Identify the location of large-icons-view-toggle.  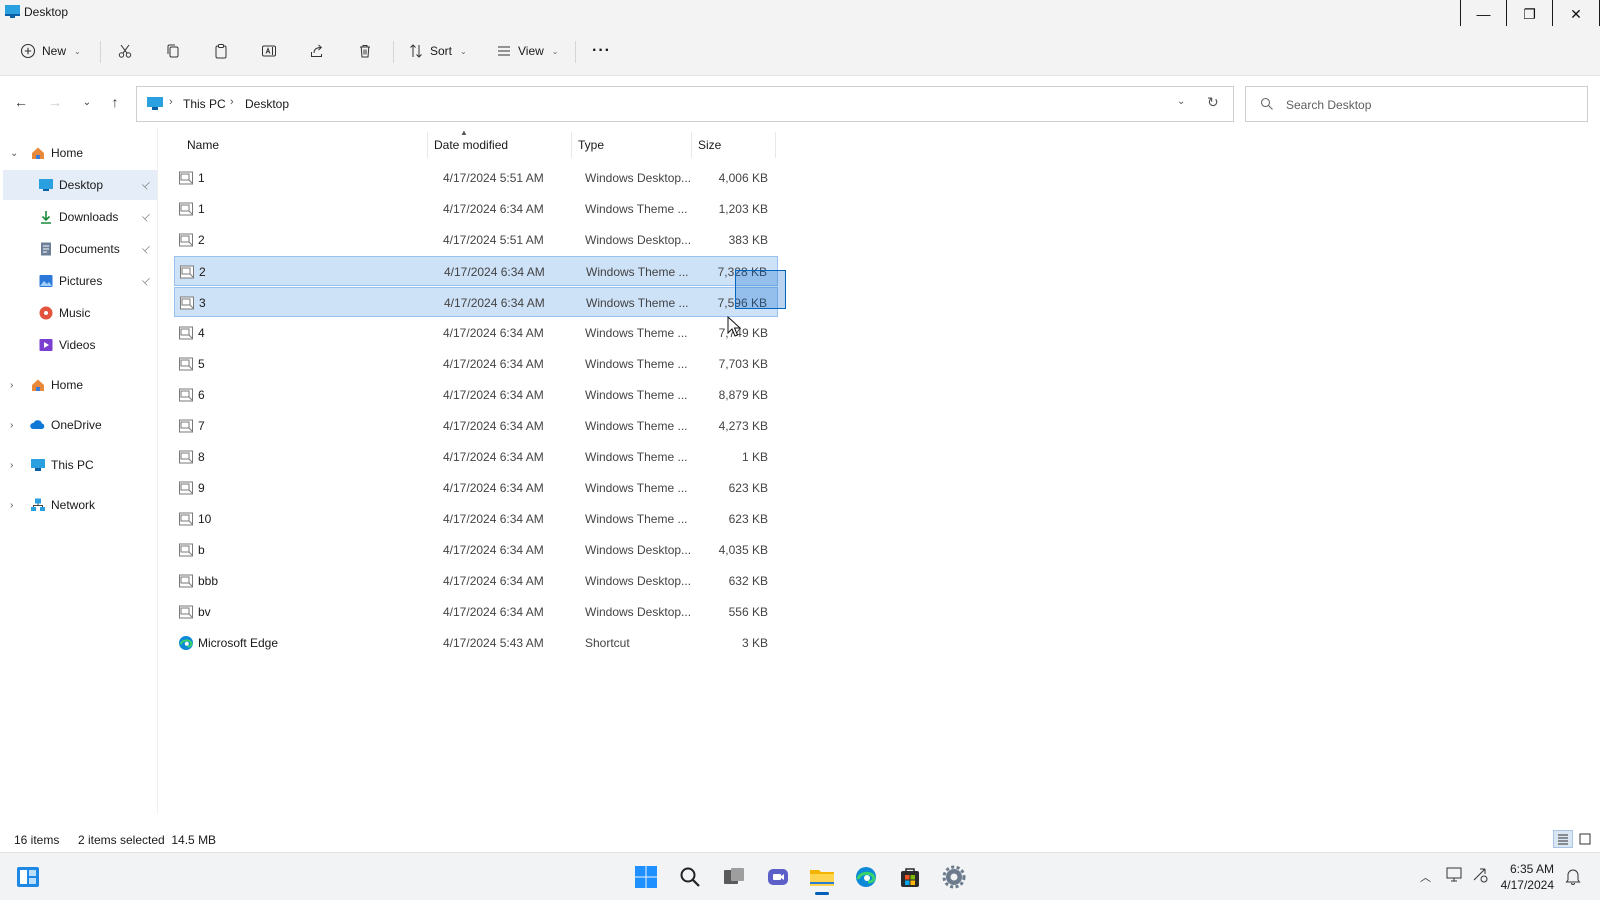
(1585, 839).